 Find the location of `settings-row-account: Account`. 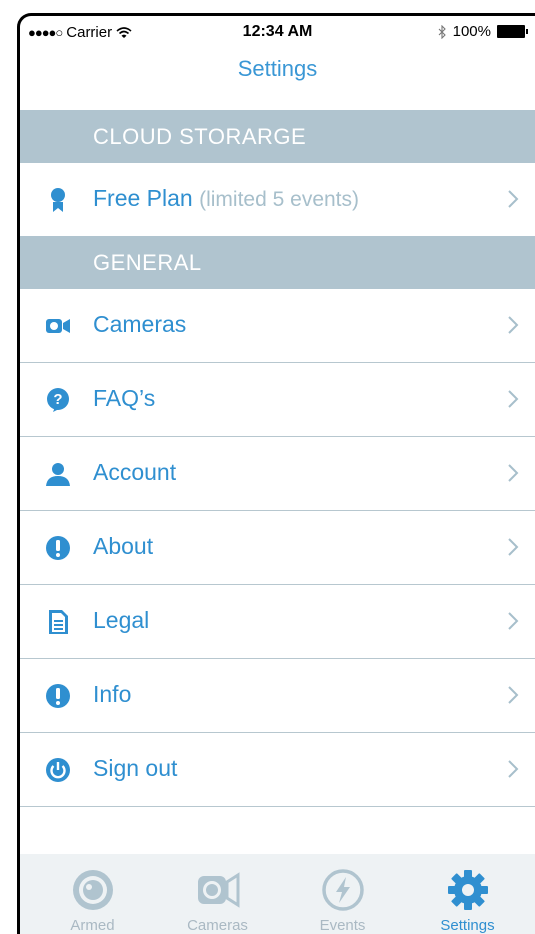

settings-row-account: Account is located at coordinates (277, 474).